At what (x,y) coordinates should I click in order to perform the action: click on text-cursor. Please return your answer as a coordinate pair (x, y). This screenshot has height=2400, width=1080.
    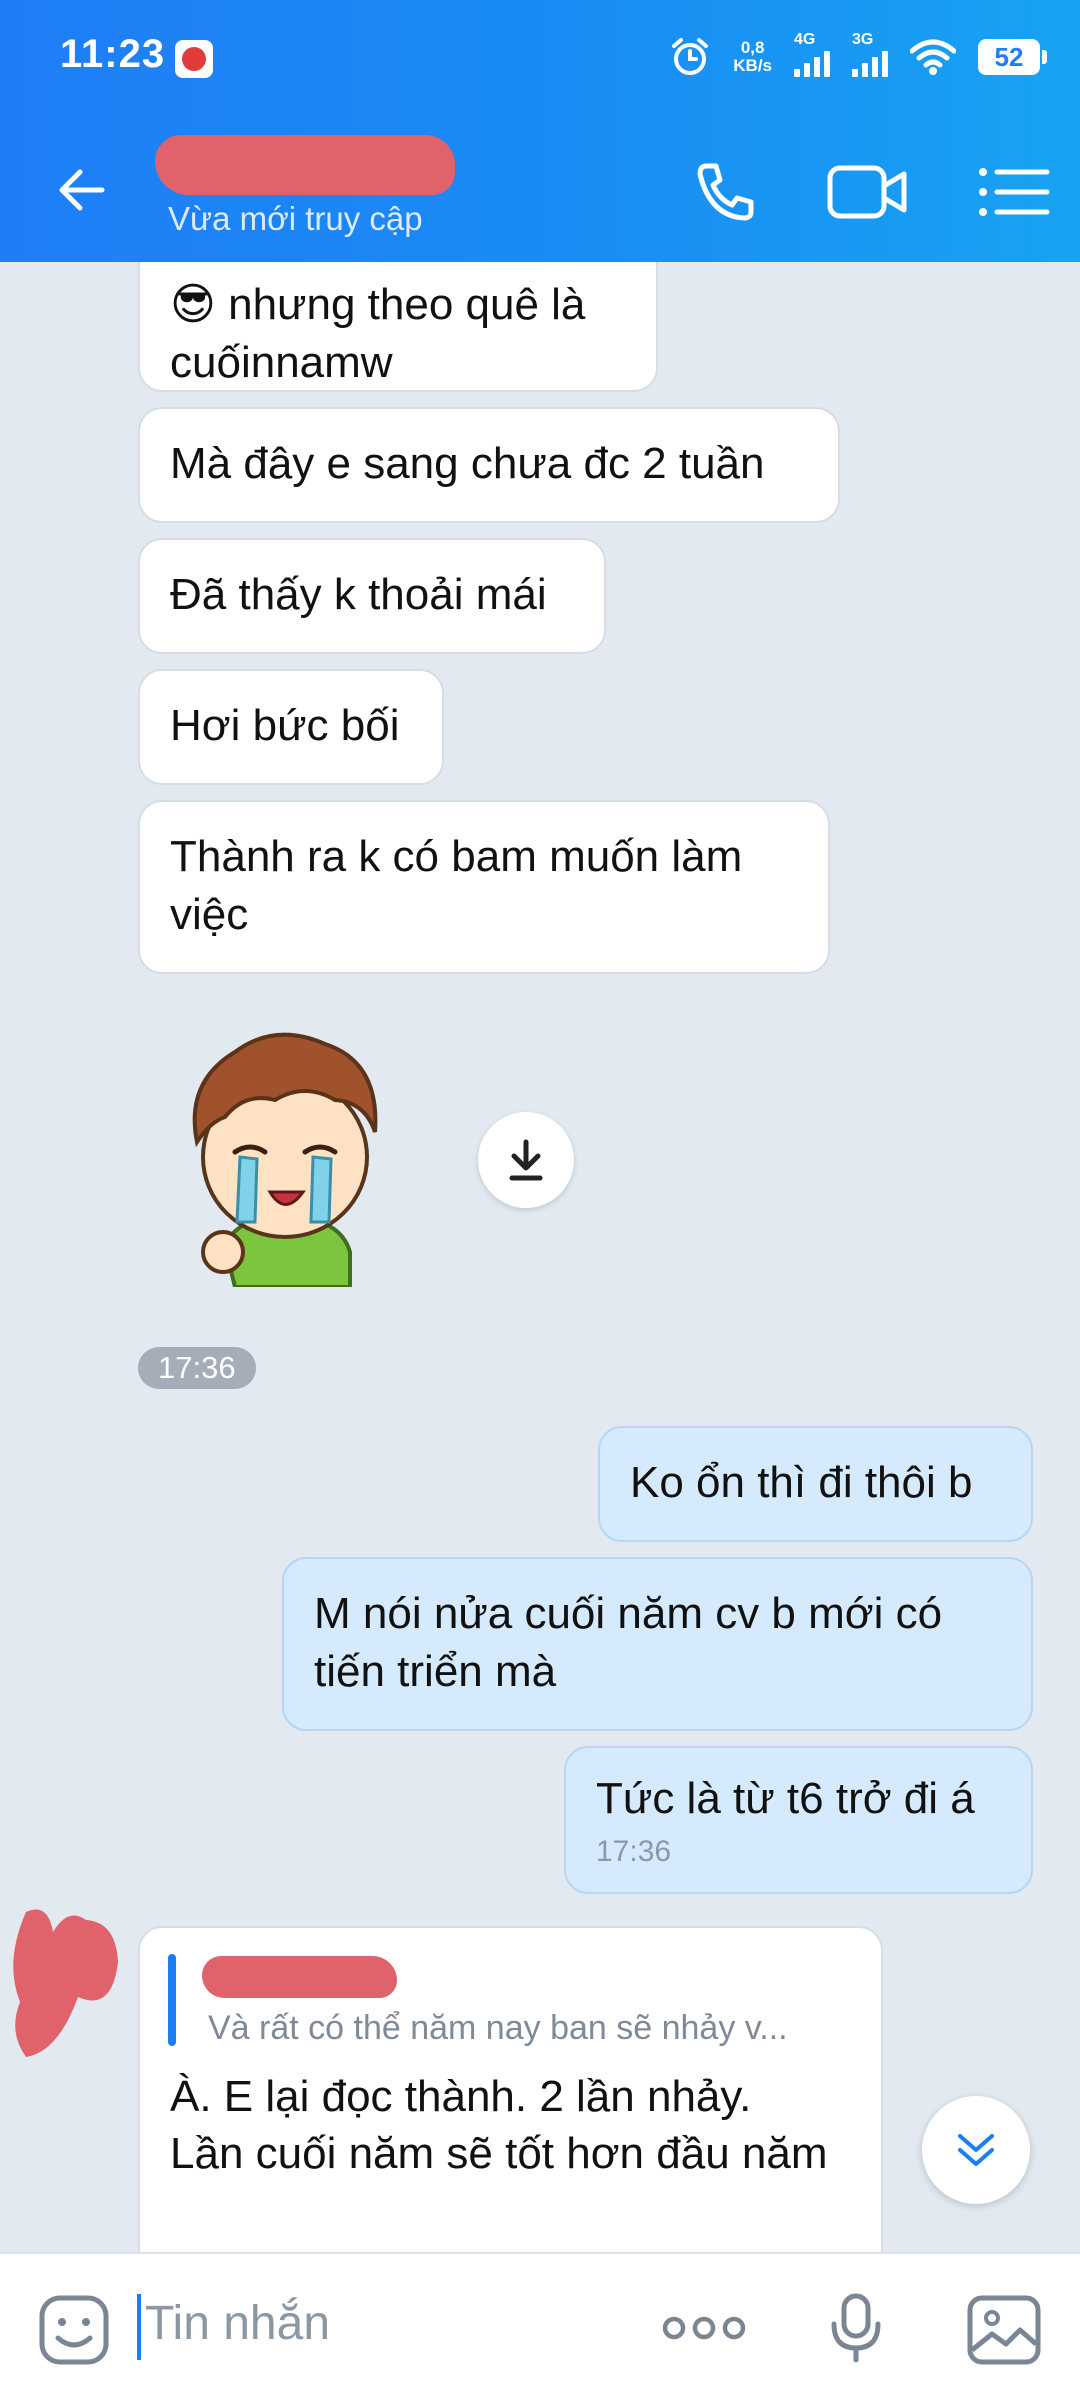
    Looking at the image, I should click on (139, 2327).